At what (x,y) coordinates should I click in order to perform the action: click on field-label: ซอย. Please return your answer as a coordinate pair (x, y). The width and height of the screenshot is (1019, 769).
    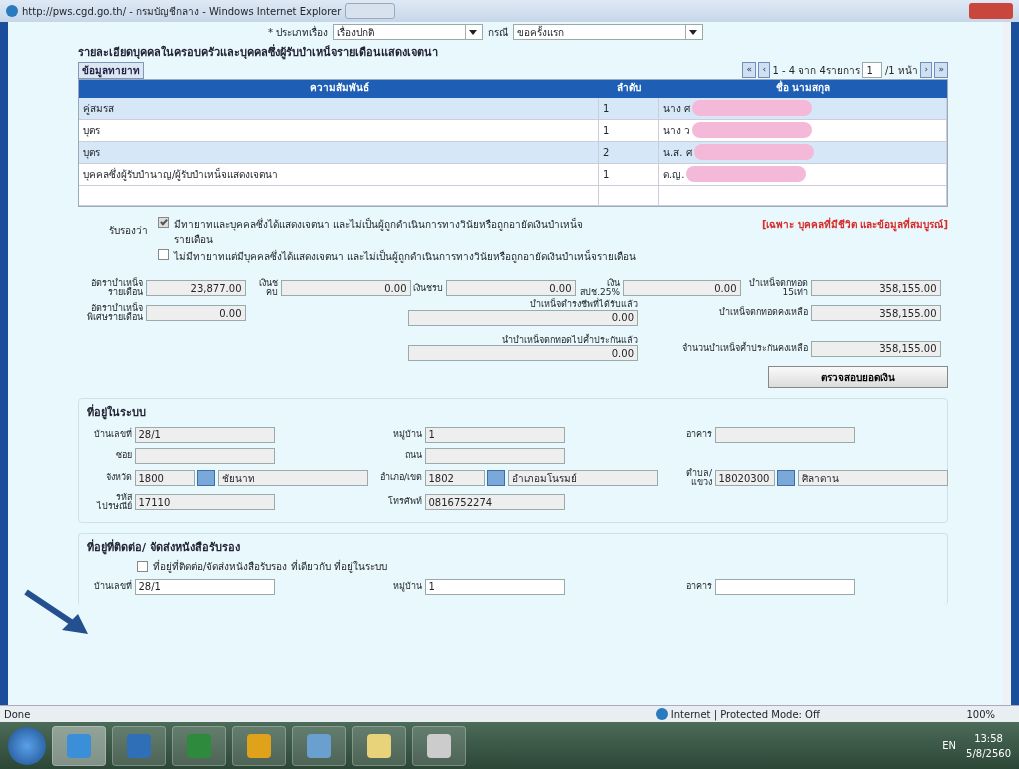
    Looking at the image, I should click on (123, 456).